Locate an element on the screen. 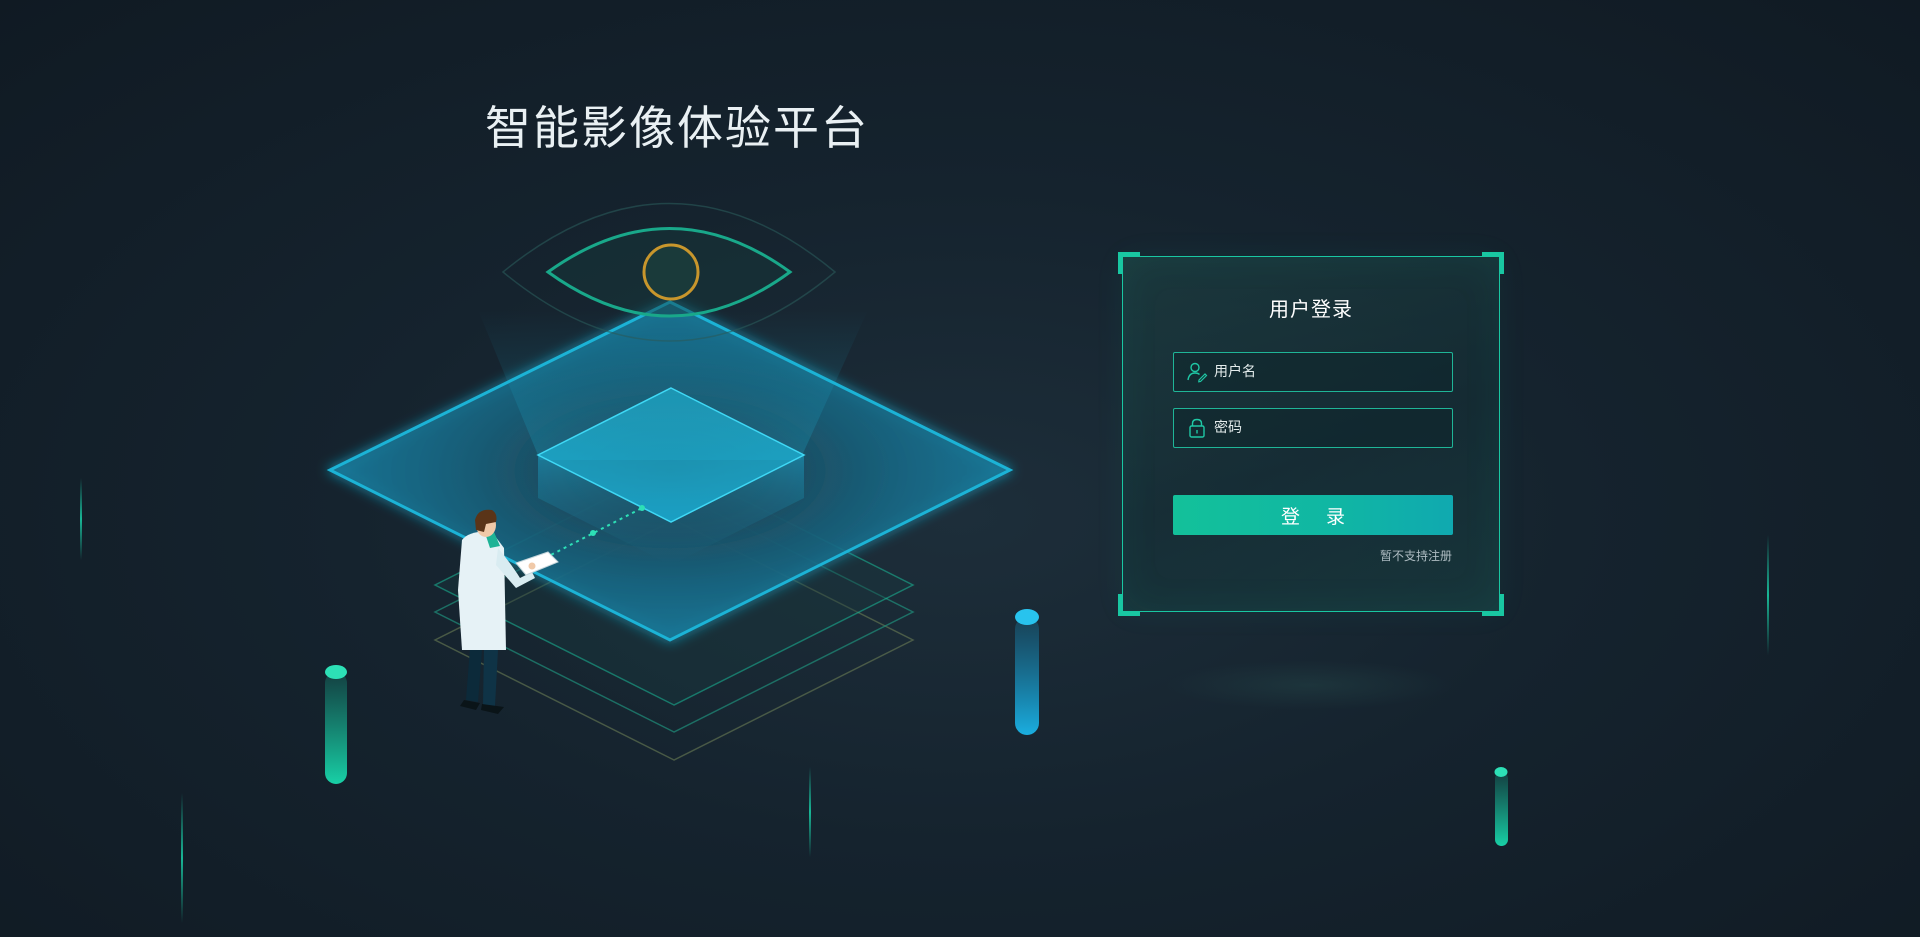 This screenshot has width=1920, height=937. username-field is located at coordinates (1313, 372).